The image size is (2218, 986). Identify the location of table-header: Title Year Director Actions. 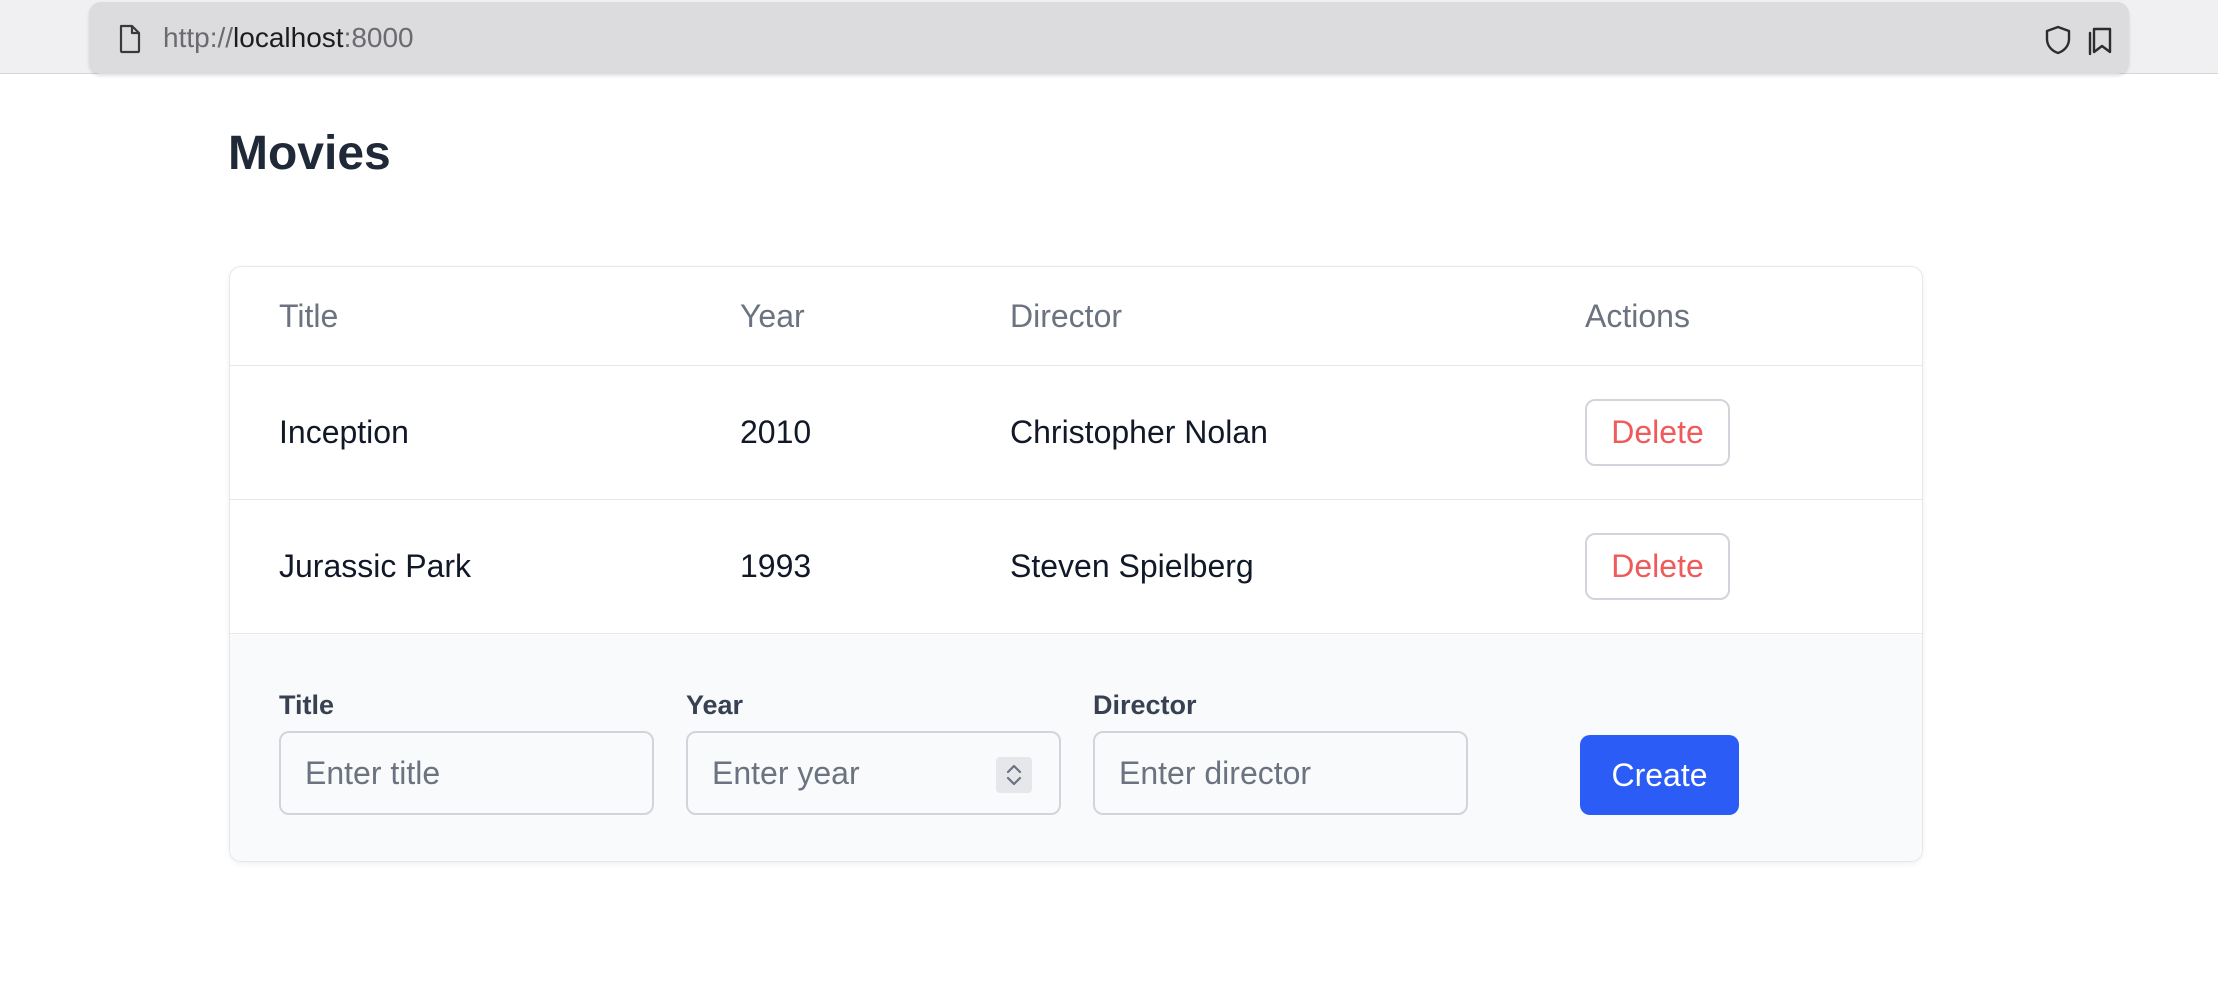
(1076, 316).